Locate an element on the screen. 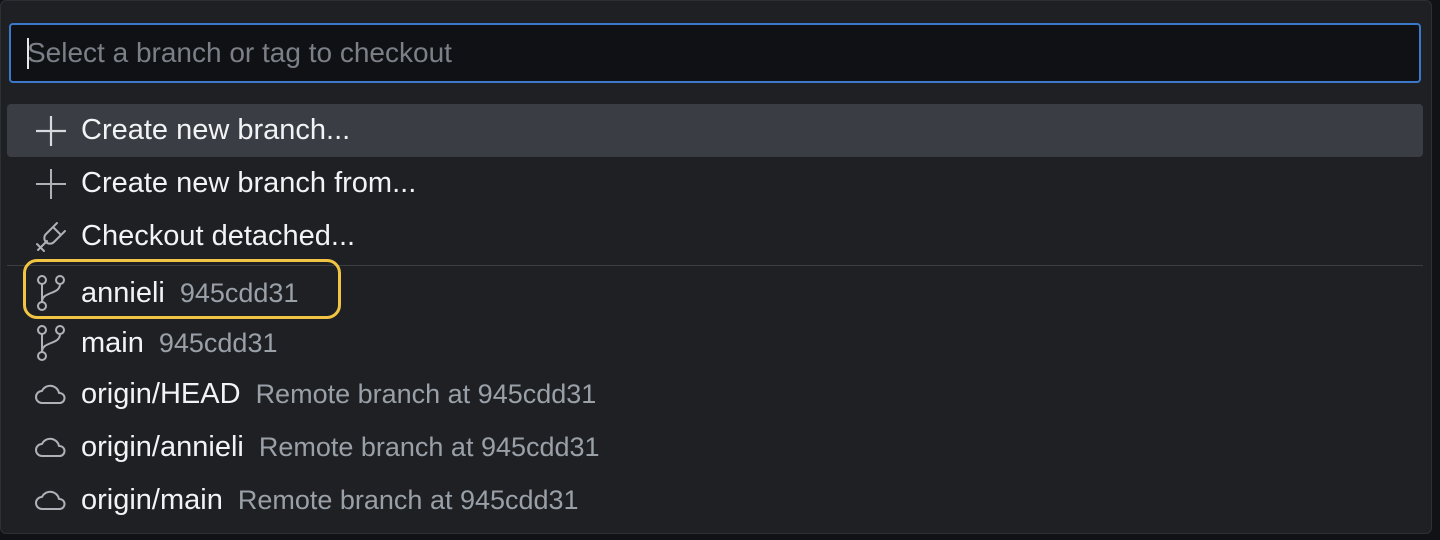 This screenshot has height=540, width=1440. detached-plug-icon is located at coordinates (51, 237).